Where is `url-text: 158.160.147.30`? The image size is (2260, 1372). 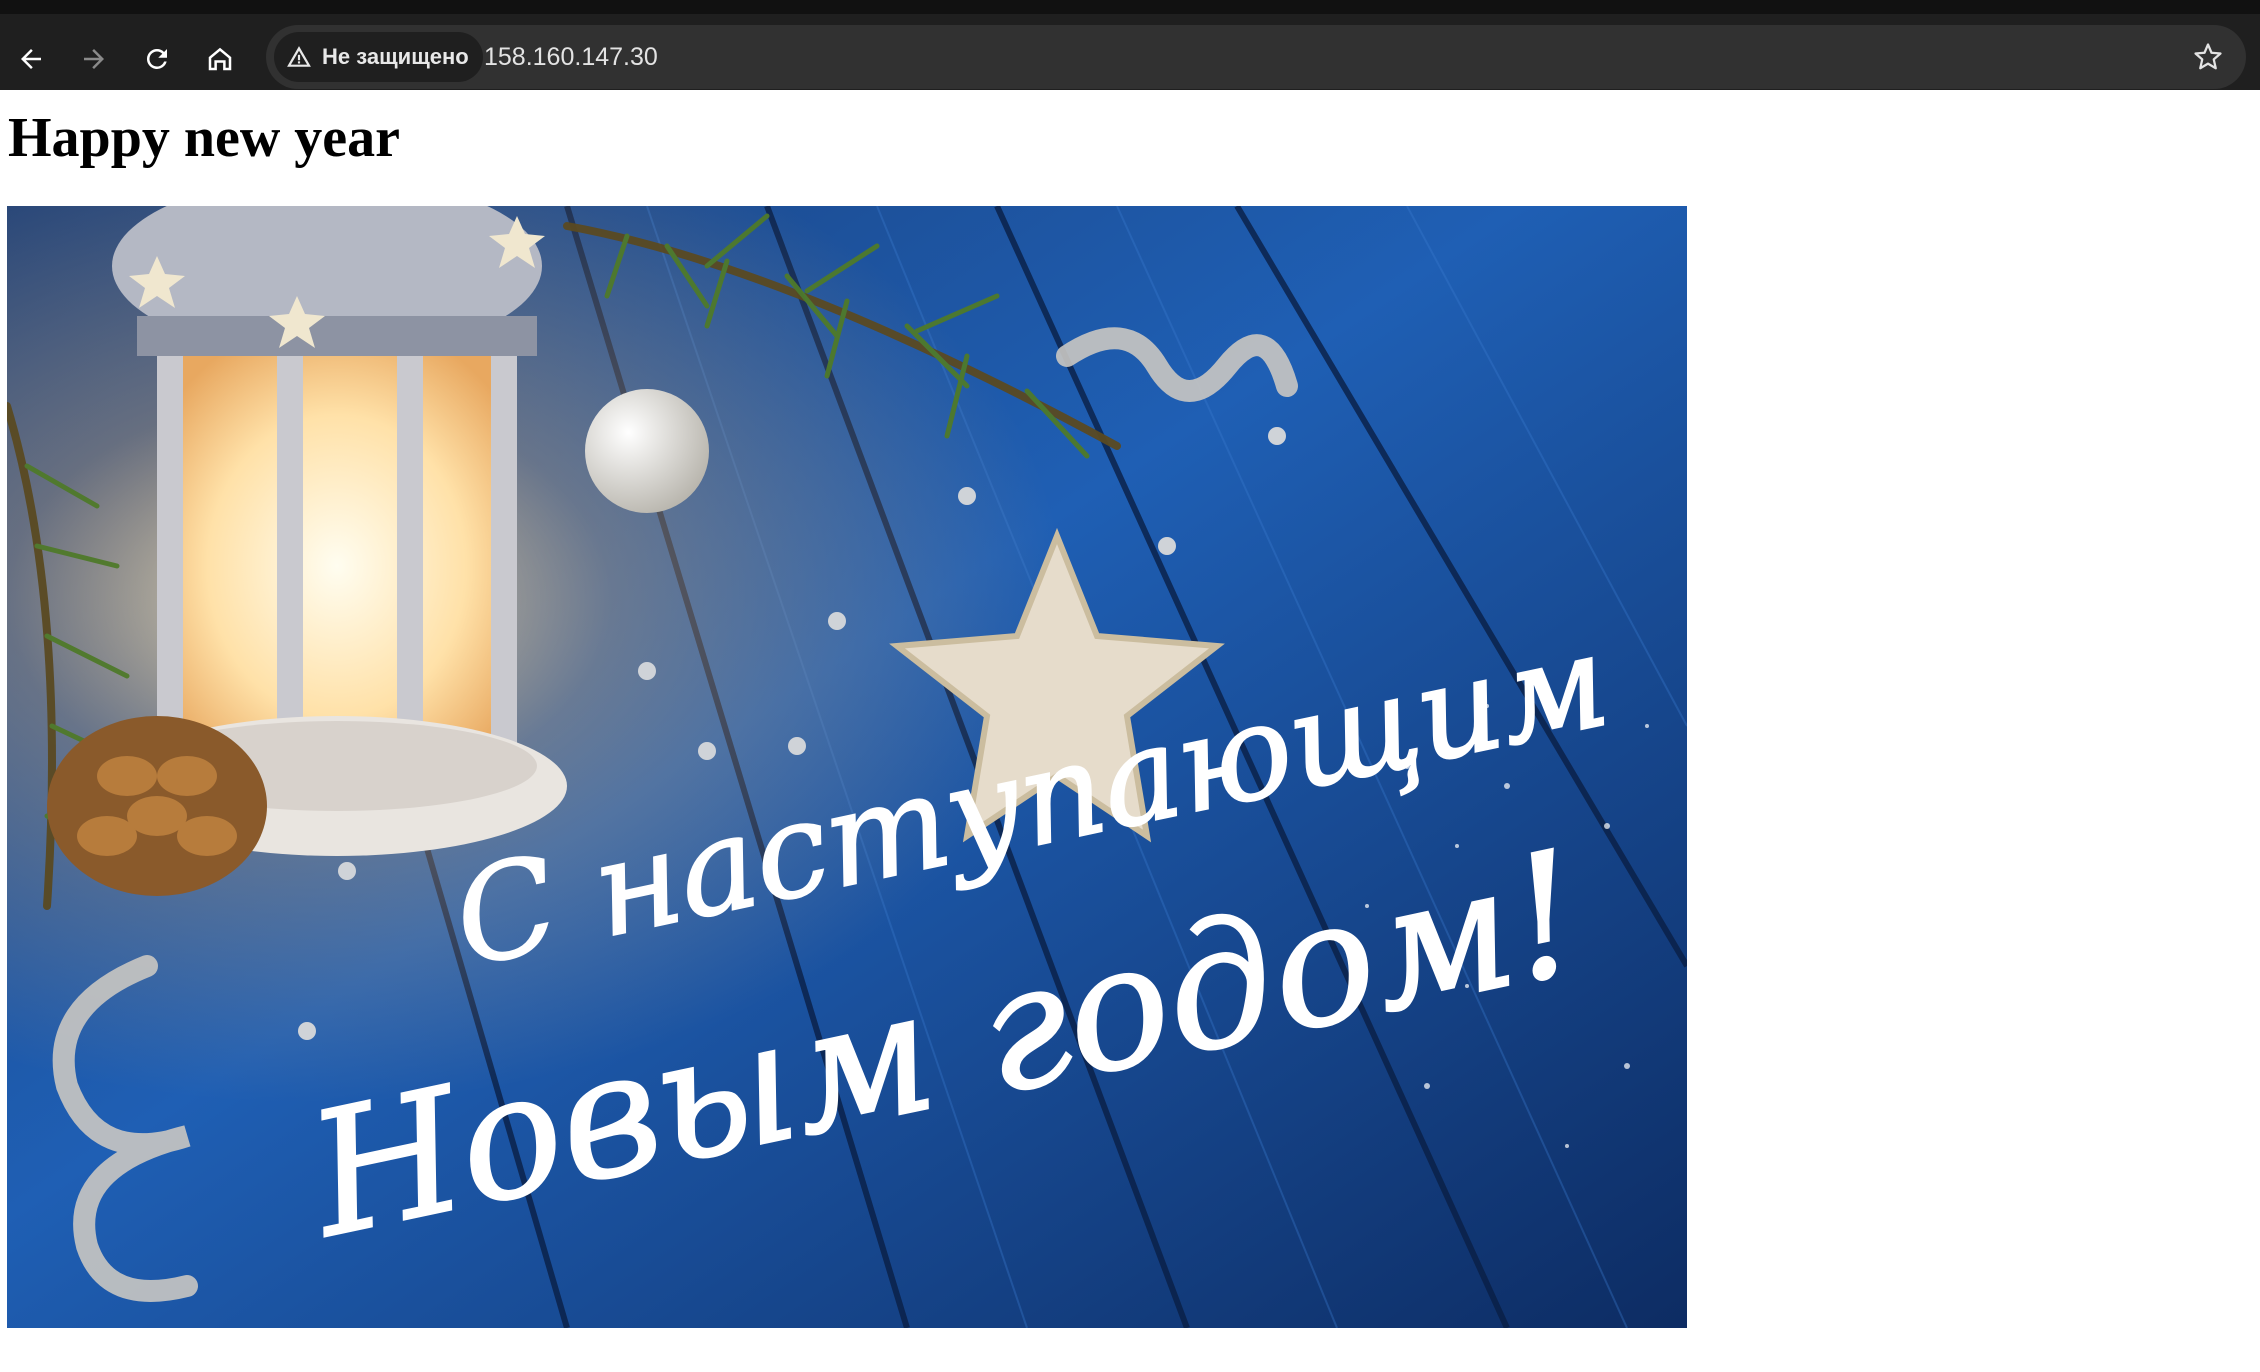 url-text: 158.160.147.30 is located at coordinates (571, 57).